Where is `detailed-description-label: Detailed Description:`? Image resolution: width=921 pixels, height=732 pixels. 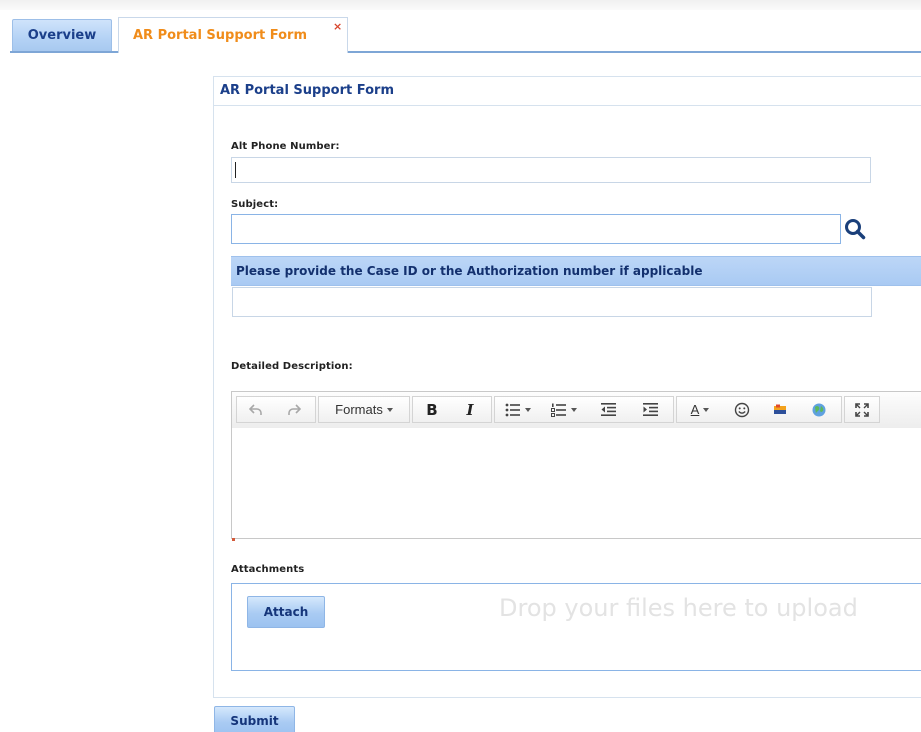
detailed-description-label: Detailed Description: is located at coordinates (292, 366).